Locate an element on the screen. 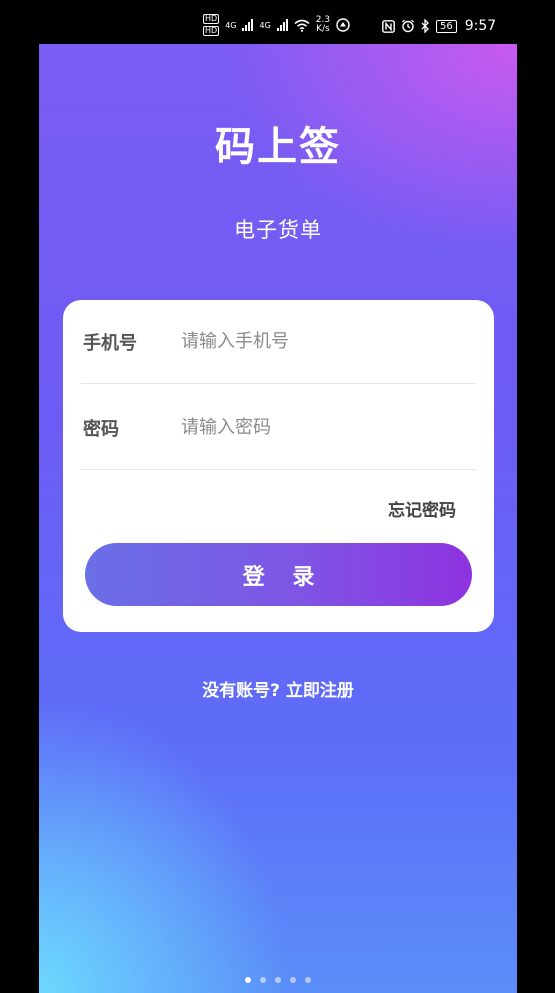 This screenshot has width=555, height=993. bluetooth-icon is located at coordinates (425, 26).